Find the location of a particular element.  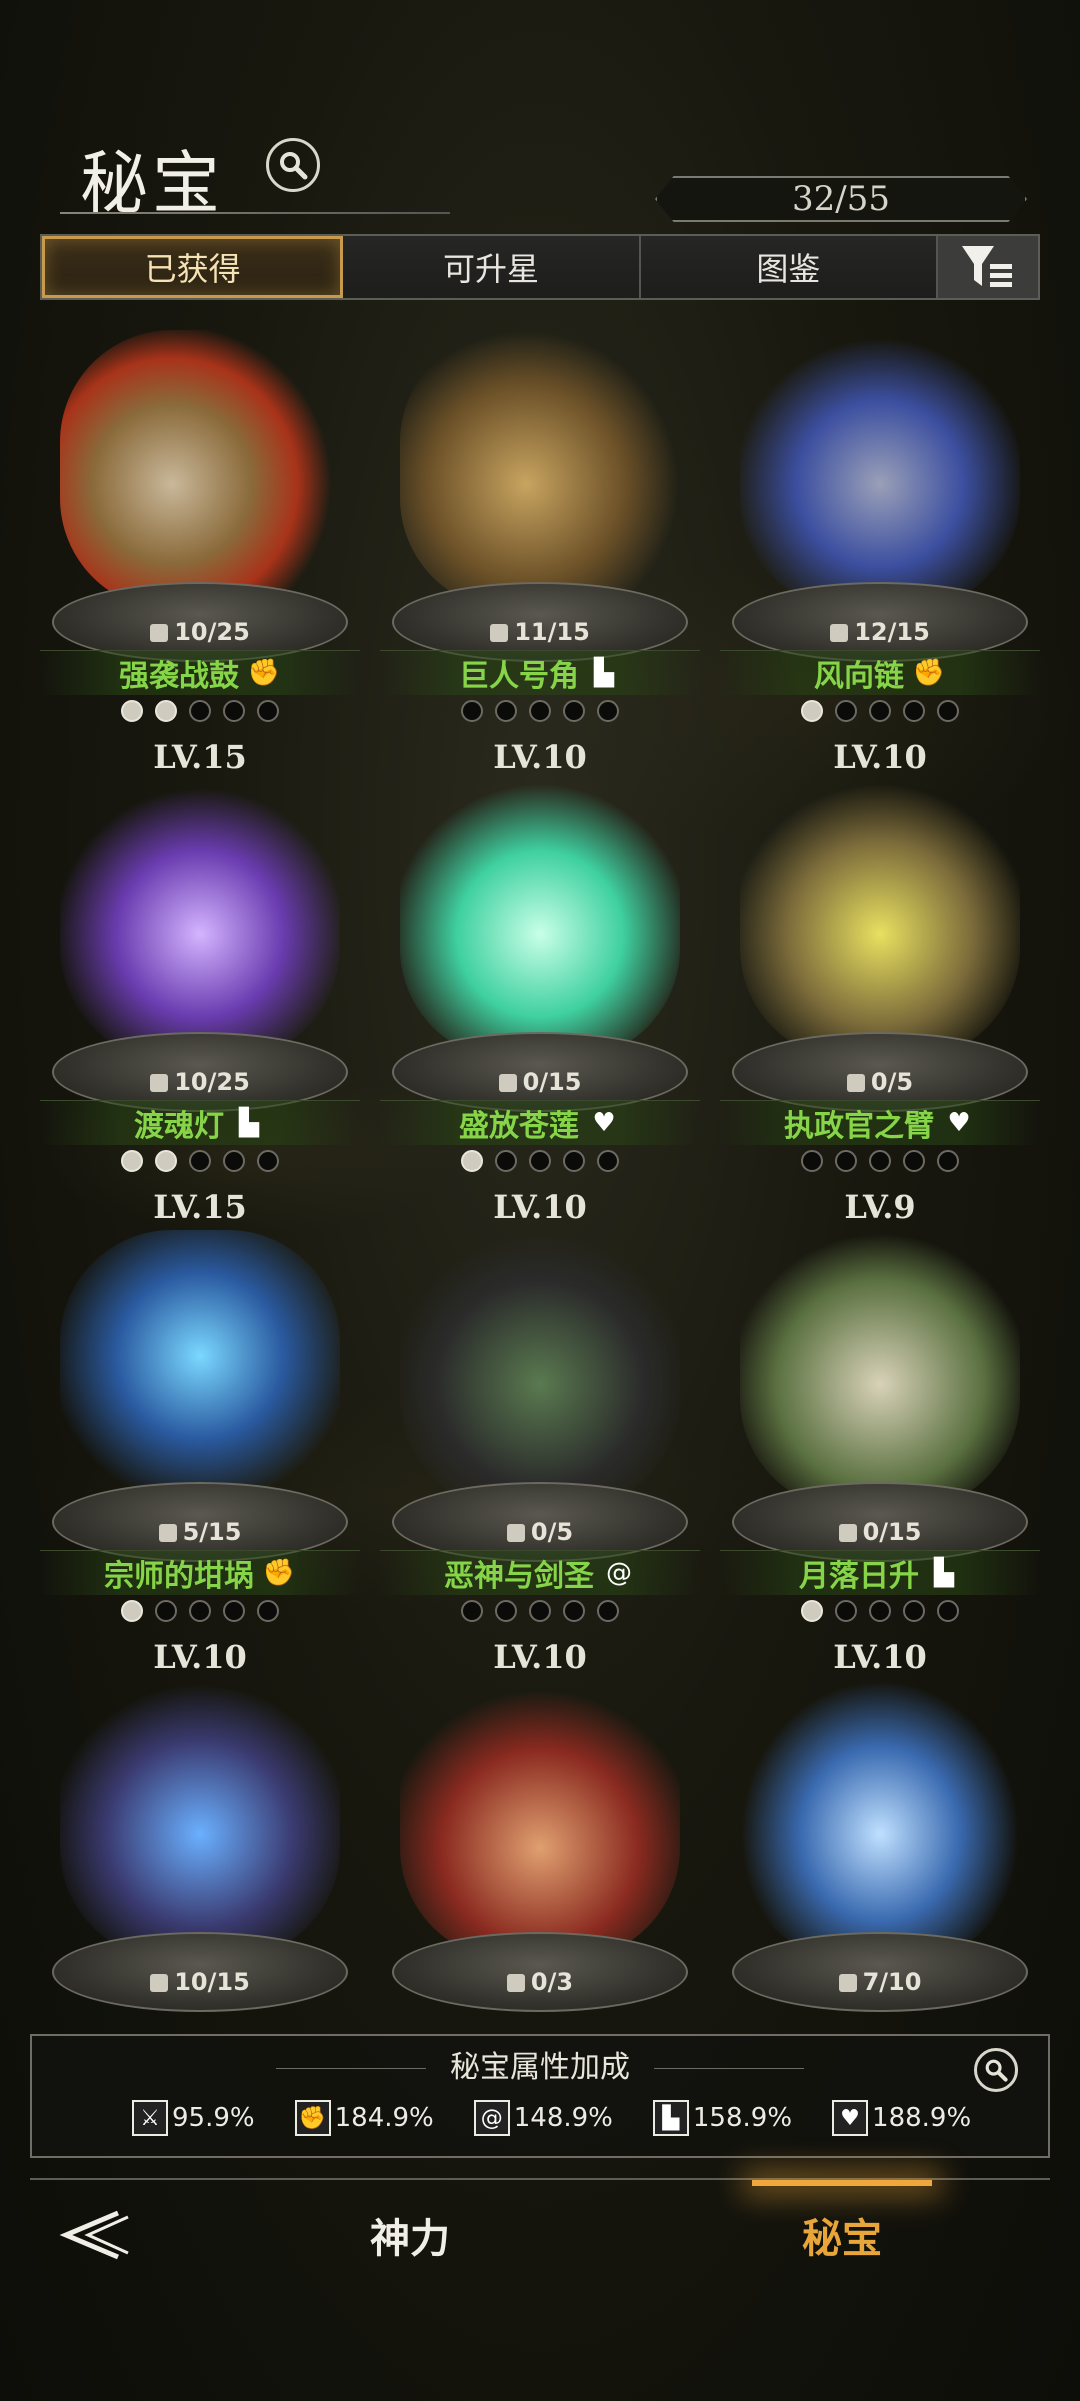

name-band: 执政官之臂 ♥ is located at coordinates (880, 1122).